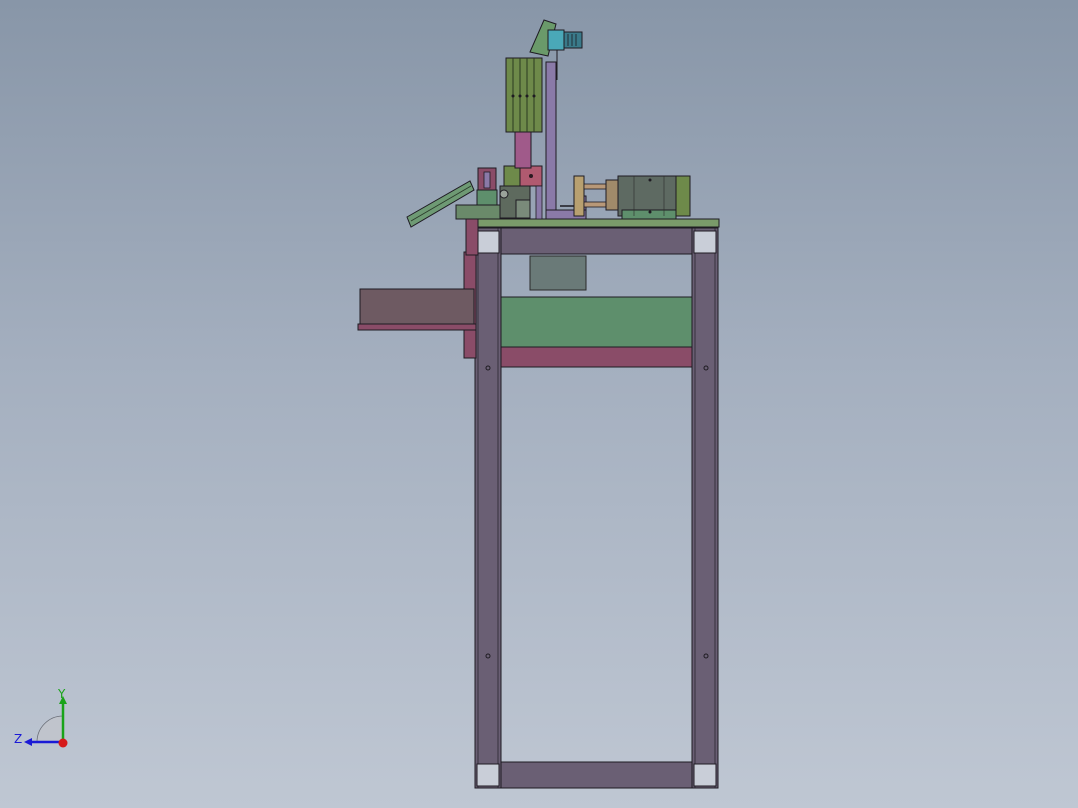  Describe the element at coordinates (512, 176) in the screenshot. I see `sensor-block` at that location.